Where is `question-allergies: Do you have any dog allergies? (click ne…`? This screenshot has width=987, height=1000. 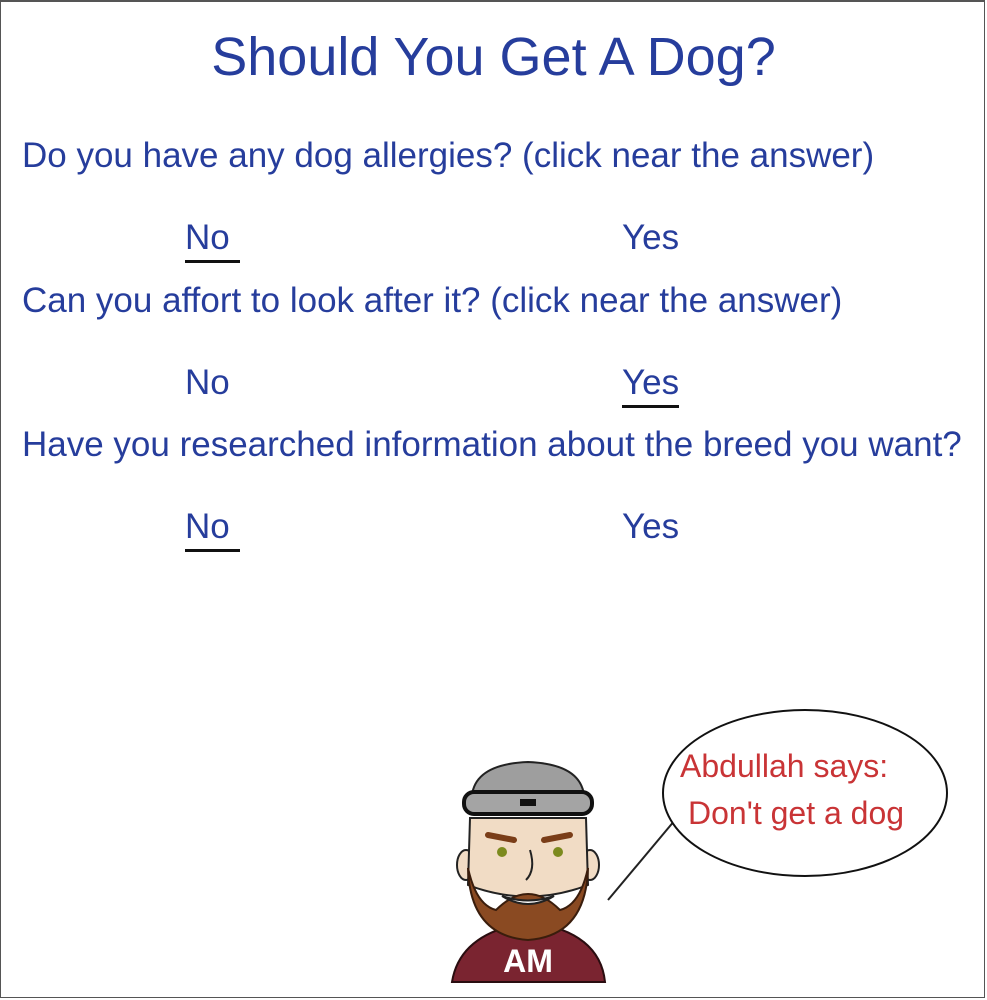 question-allergies: Do you have any dog allergies? (click ne… is located at coordinates (448, 155).